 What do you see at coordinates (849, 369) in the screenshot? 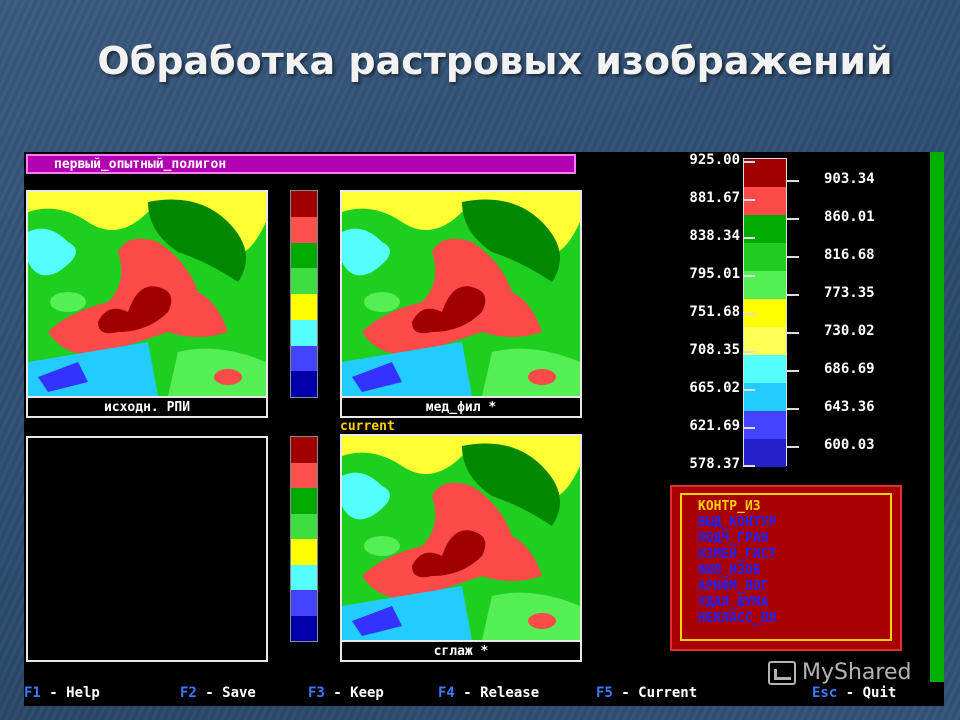
I see `scale-right-value: 686.69` at bounding box center [849, 369].